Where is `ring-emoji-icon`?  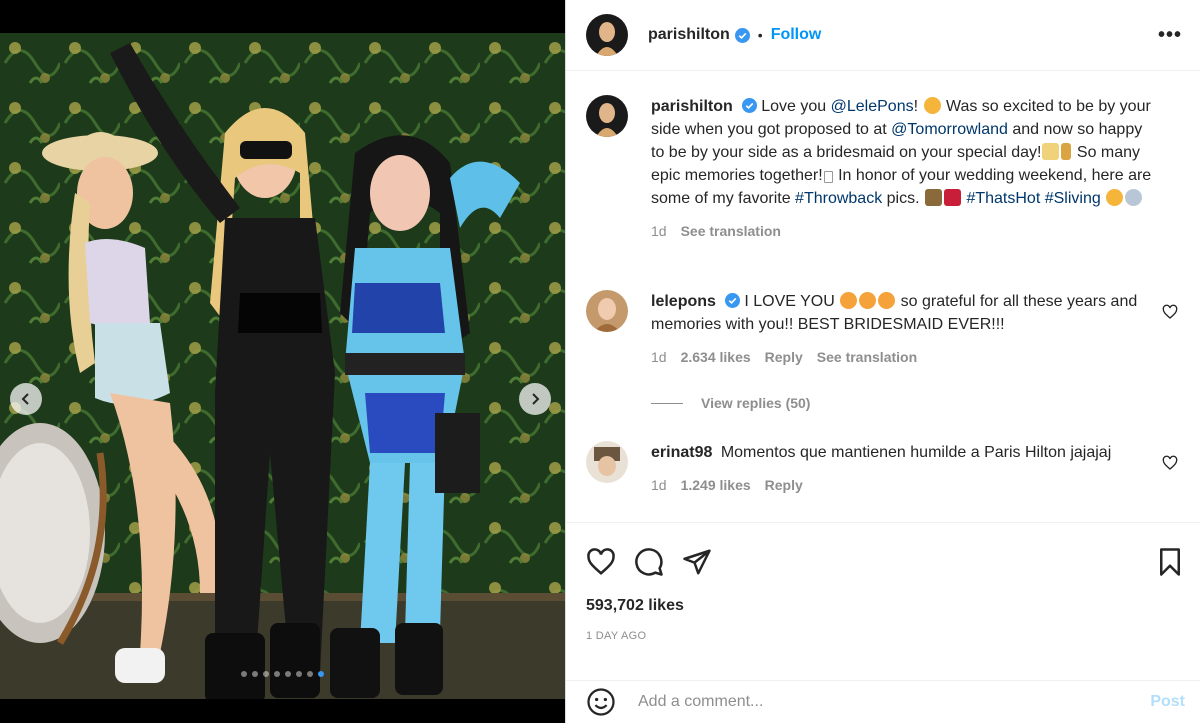
ring-emoji-icon is located at coordinates (1134, 197).